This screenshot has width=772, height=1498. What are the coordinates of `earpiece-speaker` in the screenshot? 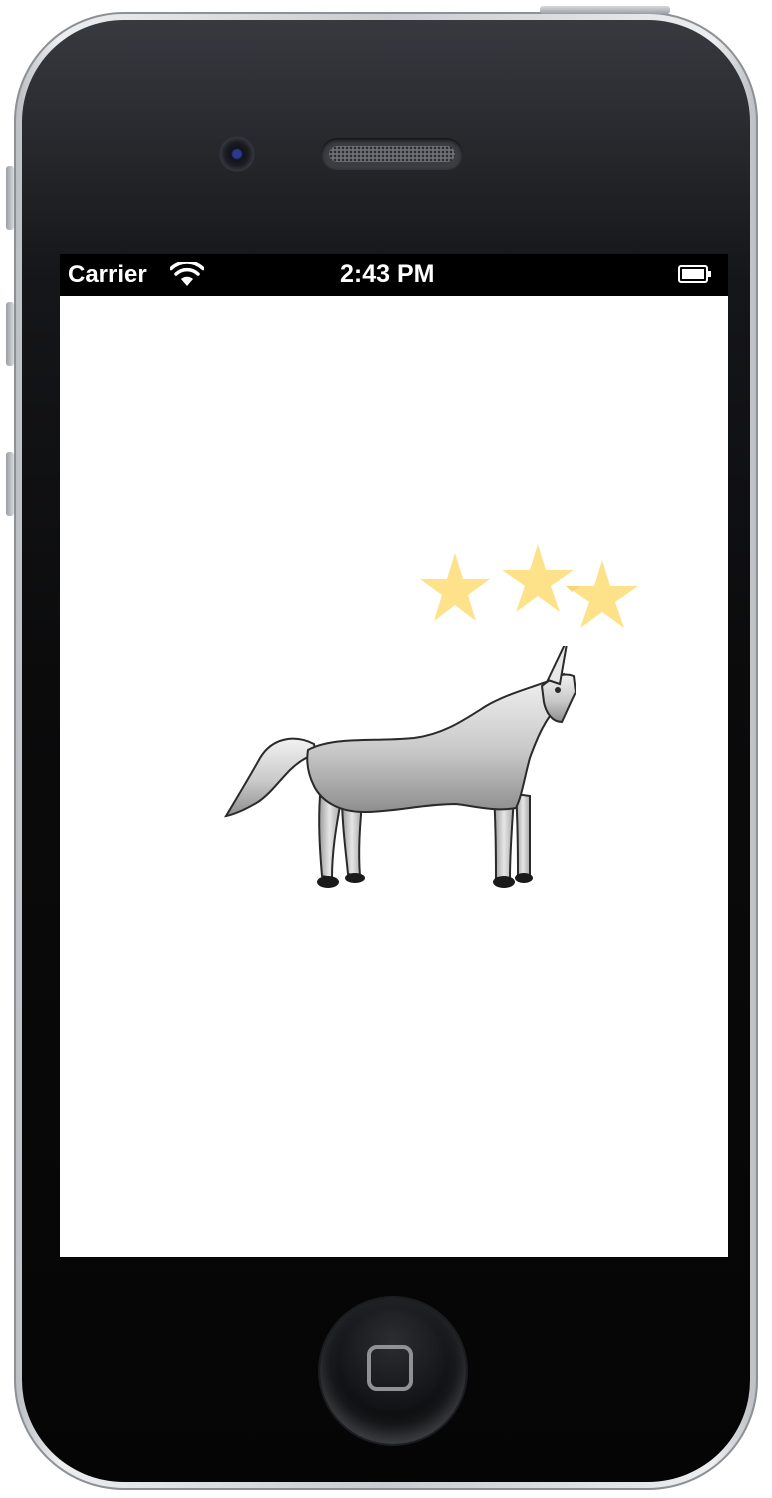 It's located at (392, 154).